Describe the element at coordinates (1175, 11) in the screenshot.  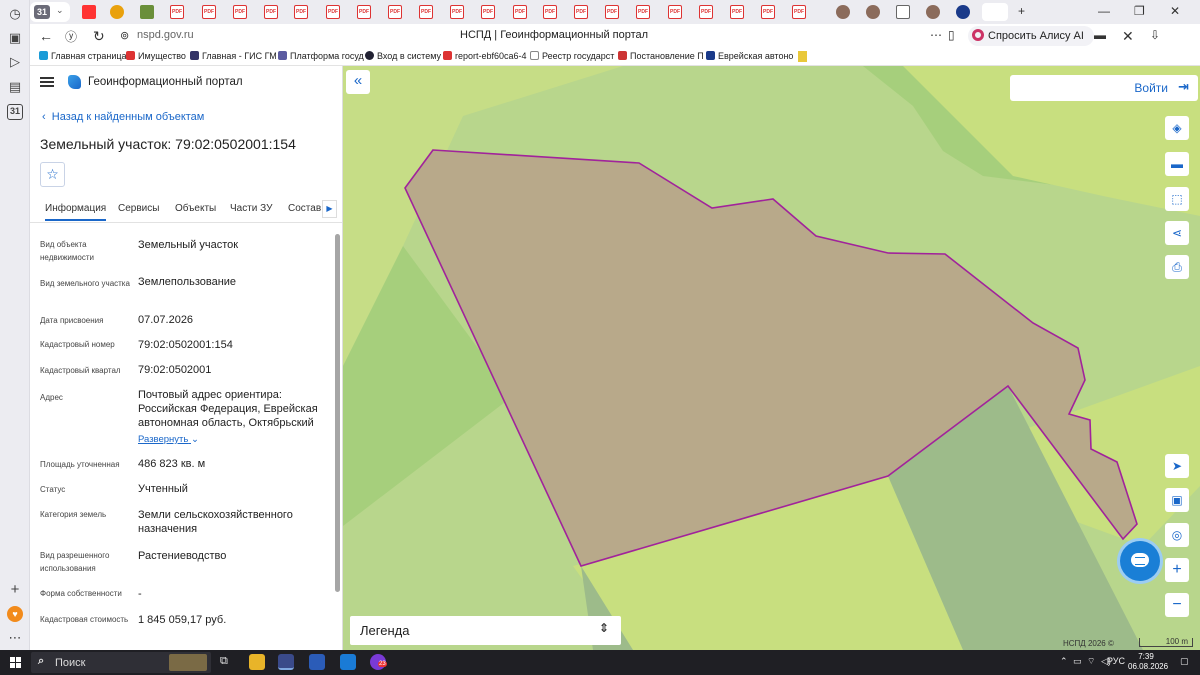
I see `close-icon: ✕` at that location.